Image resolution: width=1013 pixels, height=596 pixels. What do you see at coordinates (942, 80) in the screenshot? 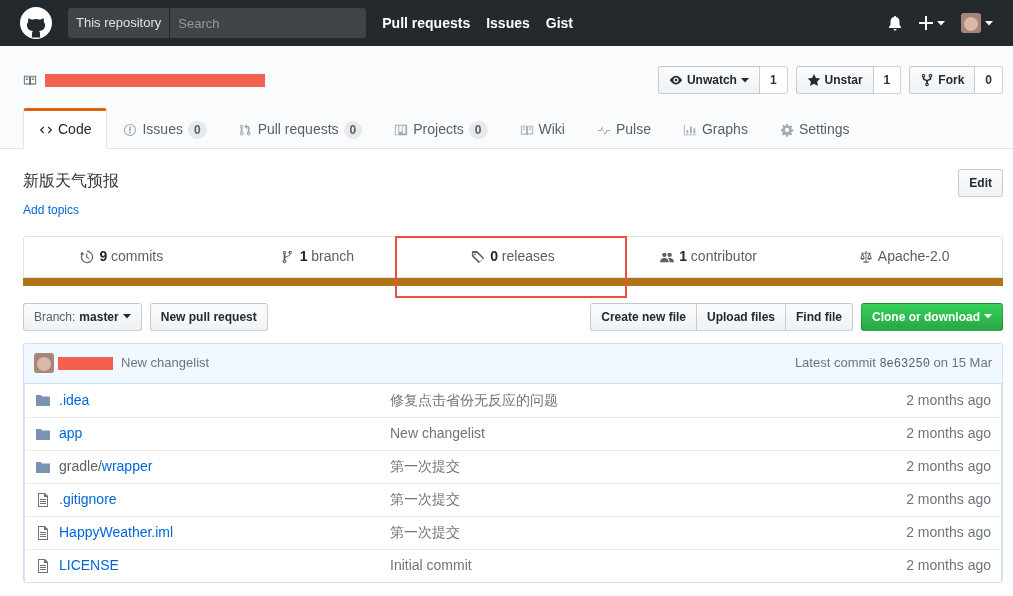
I see `repo-action-button: Fork` at bounding box center [942, 80].